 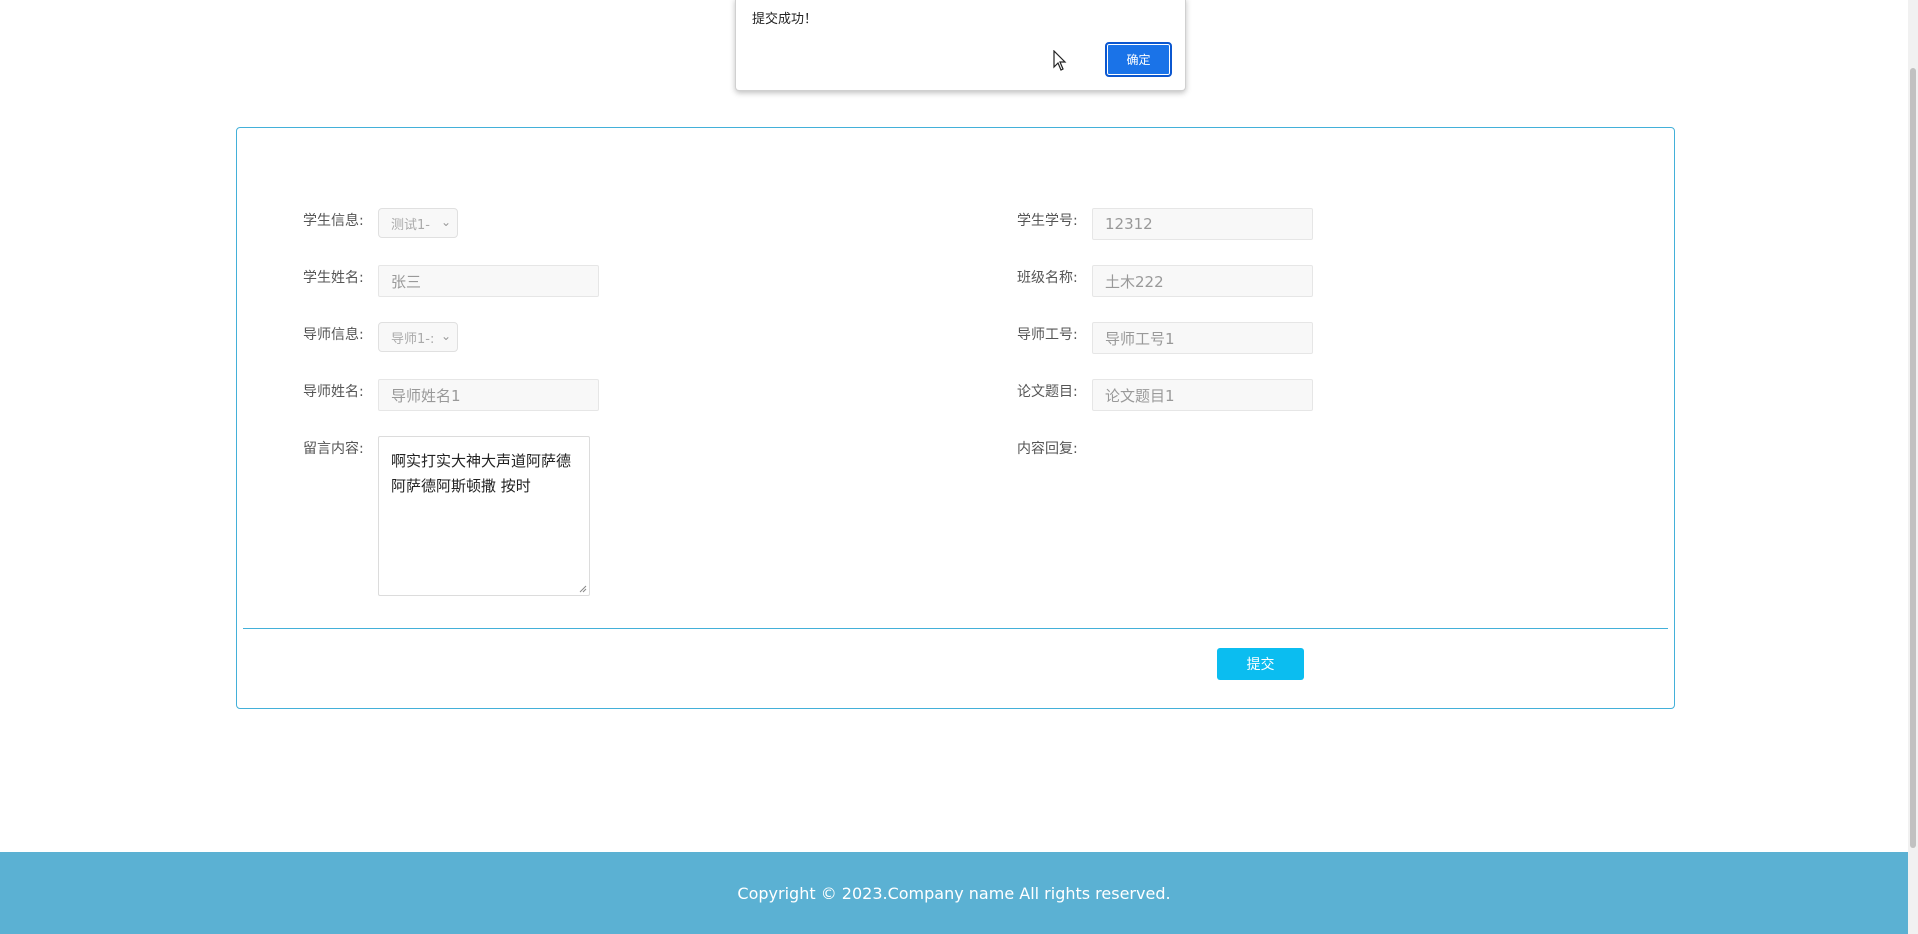 I want to click on student-no-field: 12312, so click(x=1202, y=224).